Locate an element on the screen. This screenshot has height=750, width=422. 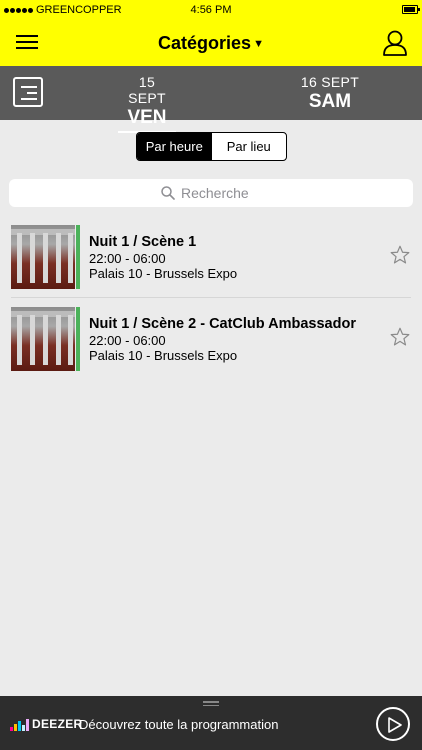
promo-text: Découvrez toute la programmation is located at coordinates (179, 724).